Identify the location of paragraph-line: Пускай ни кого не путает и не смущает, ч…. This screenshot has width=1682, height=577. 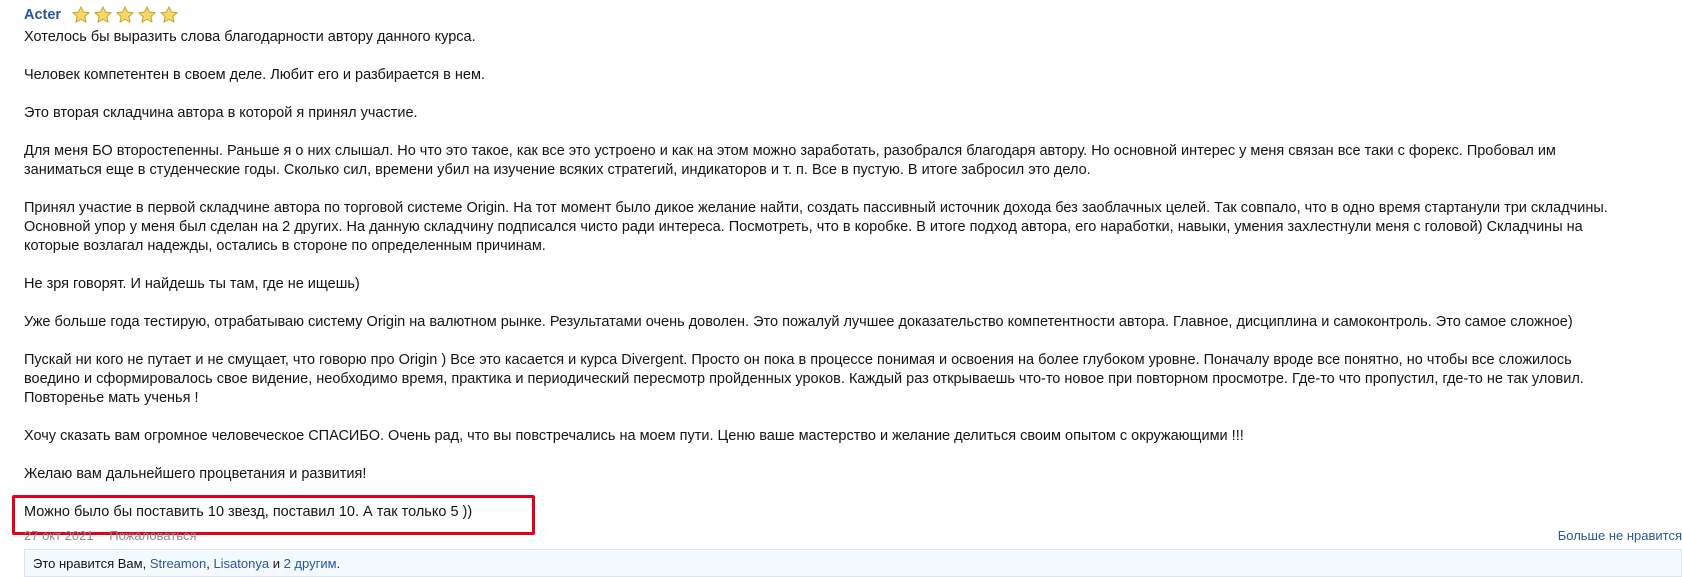
(798, 360).